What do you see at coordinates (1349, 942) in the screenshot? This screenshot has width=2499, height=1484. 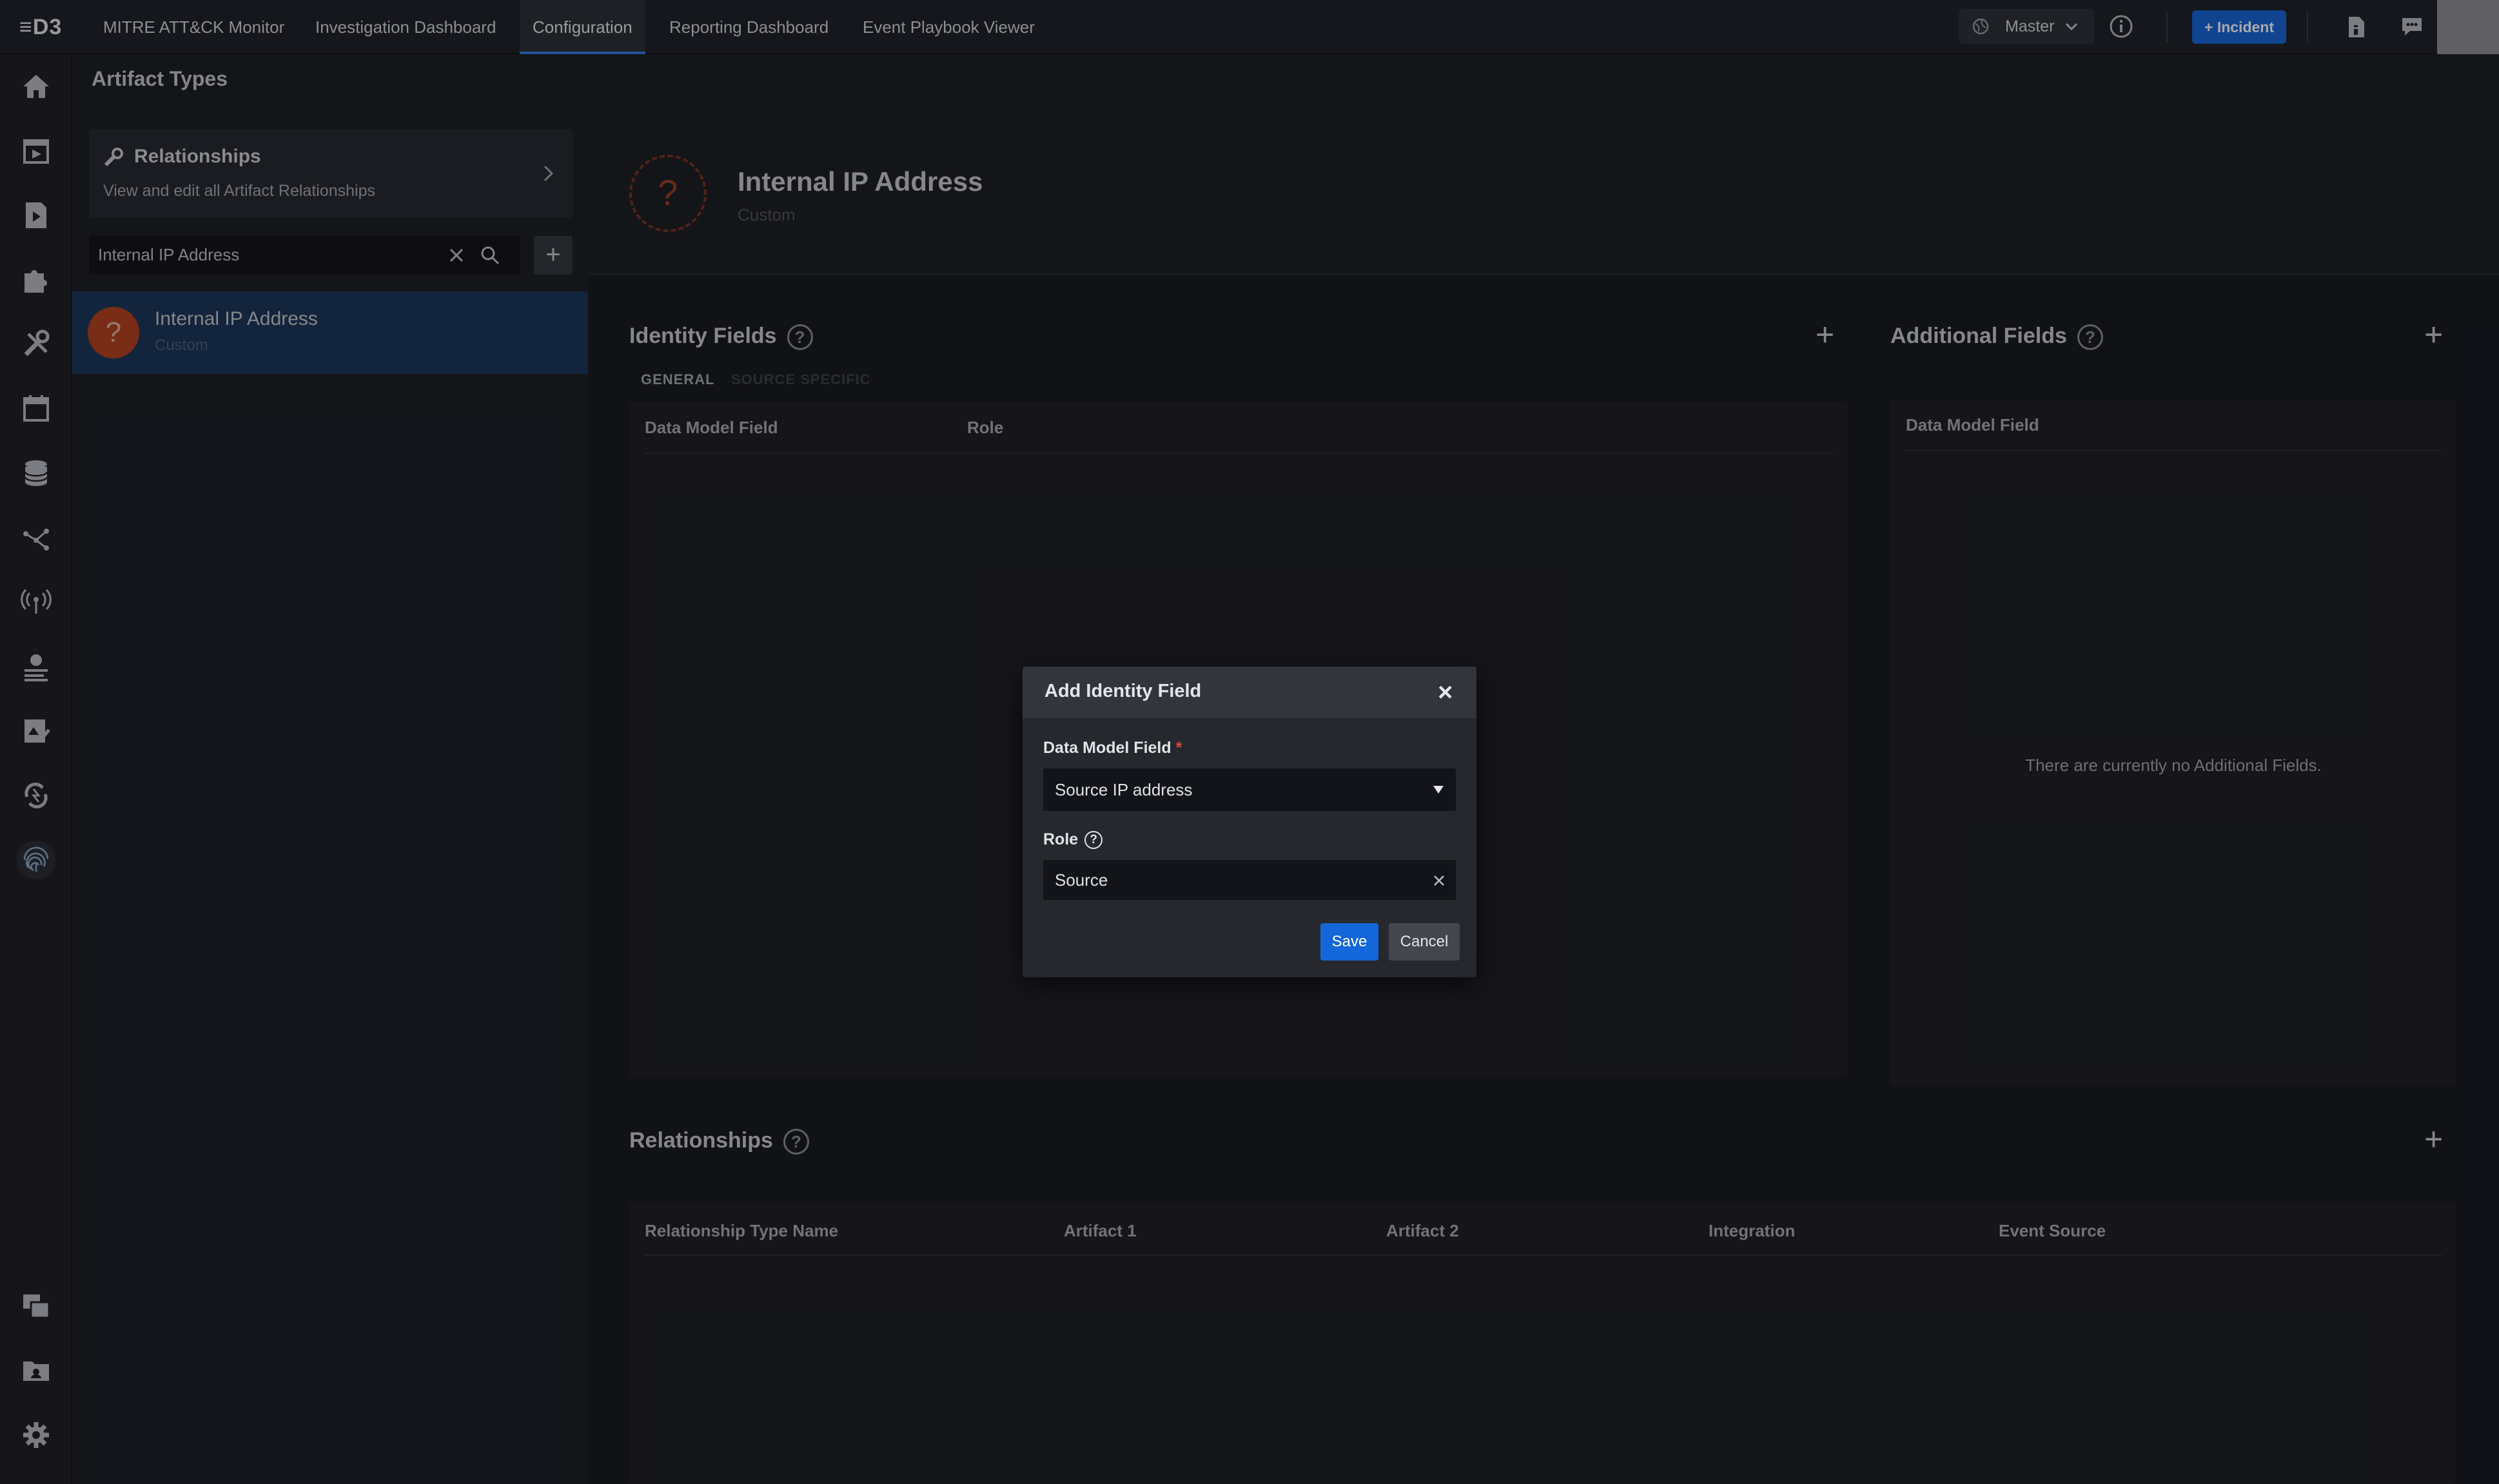 I see `save-button: Save` at bounding box center [1349, 942].